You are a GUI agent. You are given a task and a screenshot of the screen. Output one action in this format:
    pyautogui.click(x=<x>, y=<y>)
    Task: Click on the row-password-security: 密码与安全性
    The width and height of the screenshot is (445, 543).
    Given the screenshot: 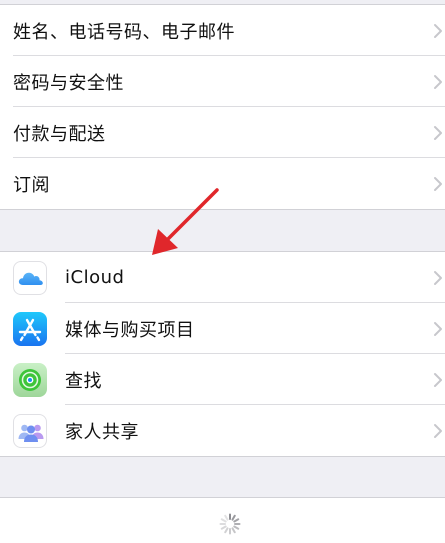 What is the action you would take?
    pyautogui.click(x=222, y=81)
    